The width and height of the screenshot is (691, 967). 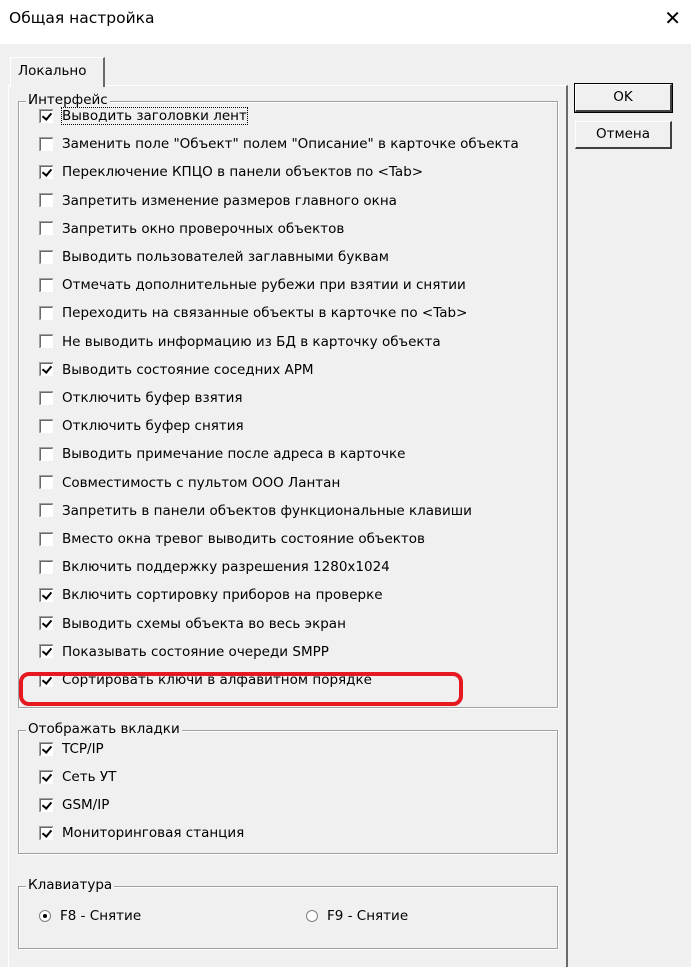 What do you see at coordinates (217, 680) in the screenshot?
I see `checkbox-label: Сортировать ключи в алфавитном порядке` at bounding box center [217, 680].